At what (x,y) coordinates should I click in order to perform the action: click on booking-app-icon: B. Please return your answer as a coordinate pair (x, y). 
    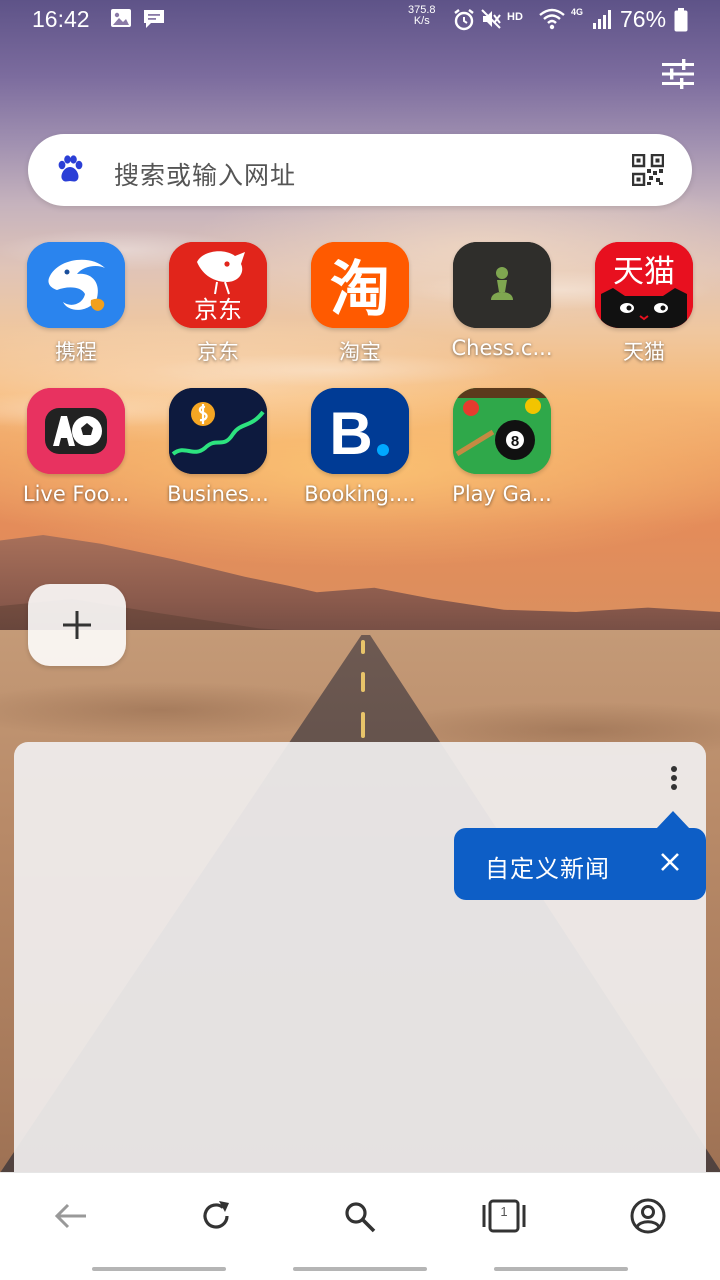
    Looking at the image, I should click on (360, 431).